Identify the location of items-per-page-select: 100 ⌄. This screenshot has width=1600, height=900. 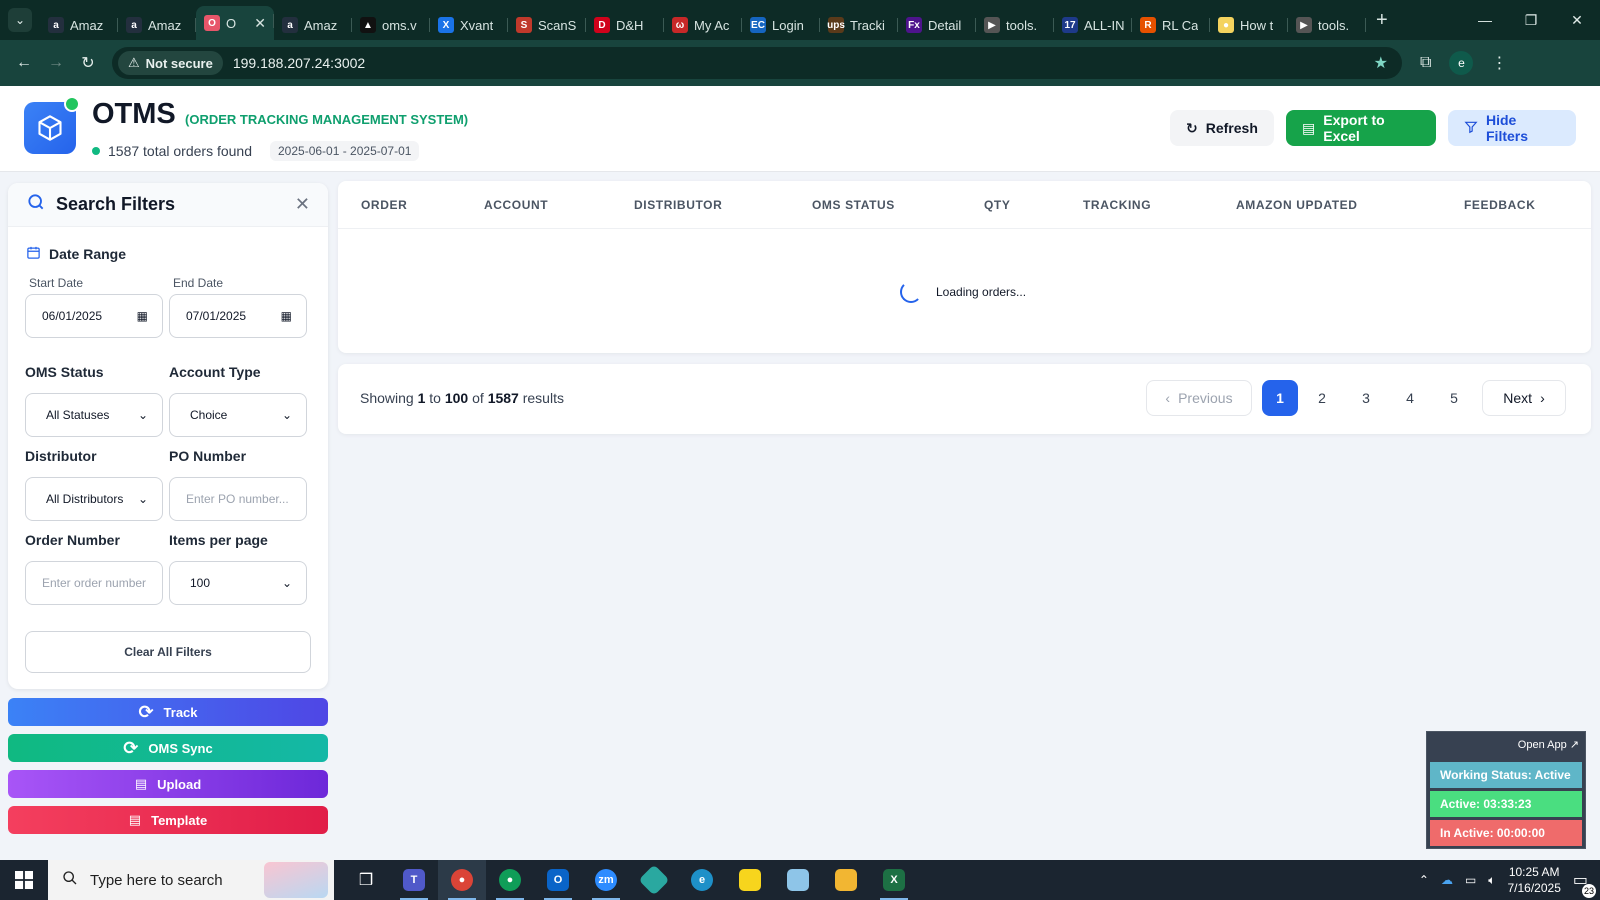
(238, 583).